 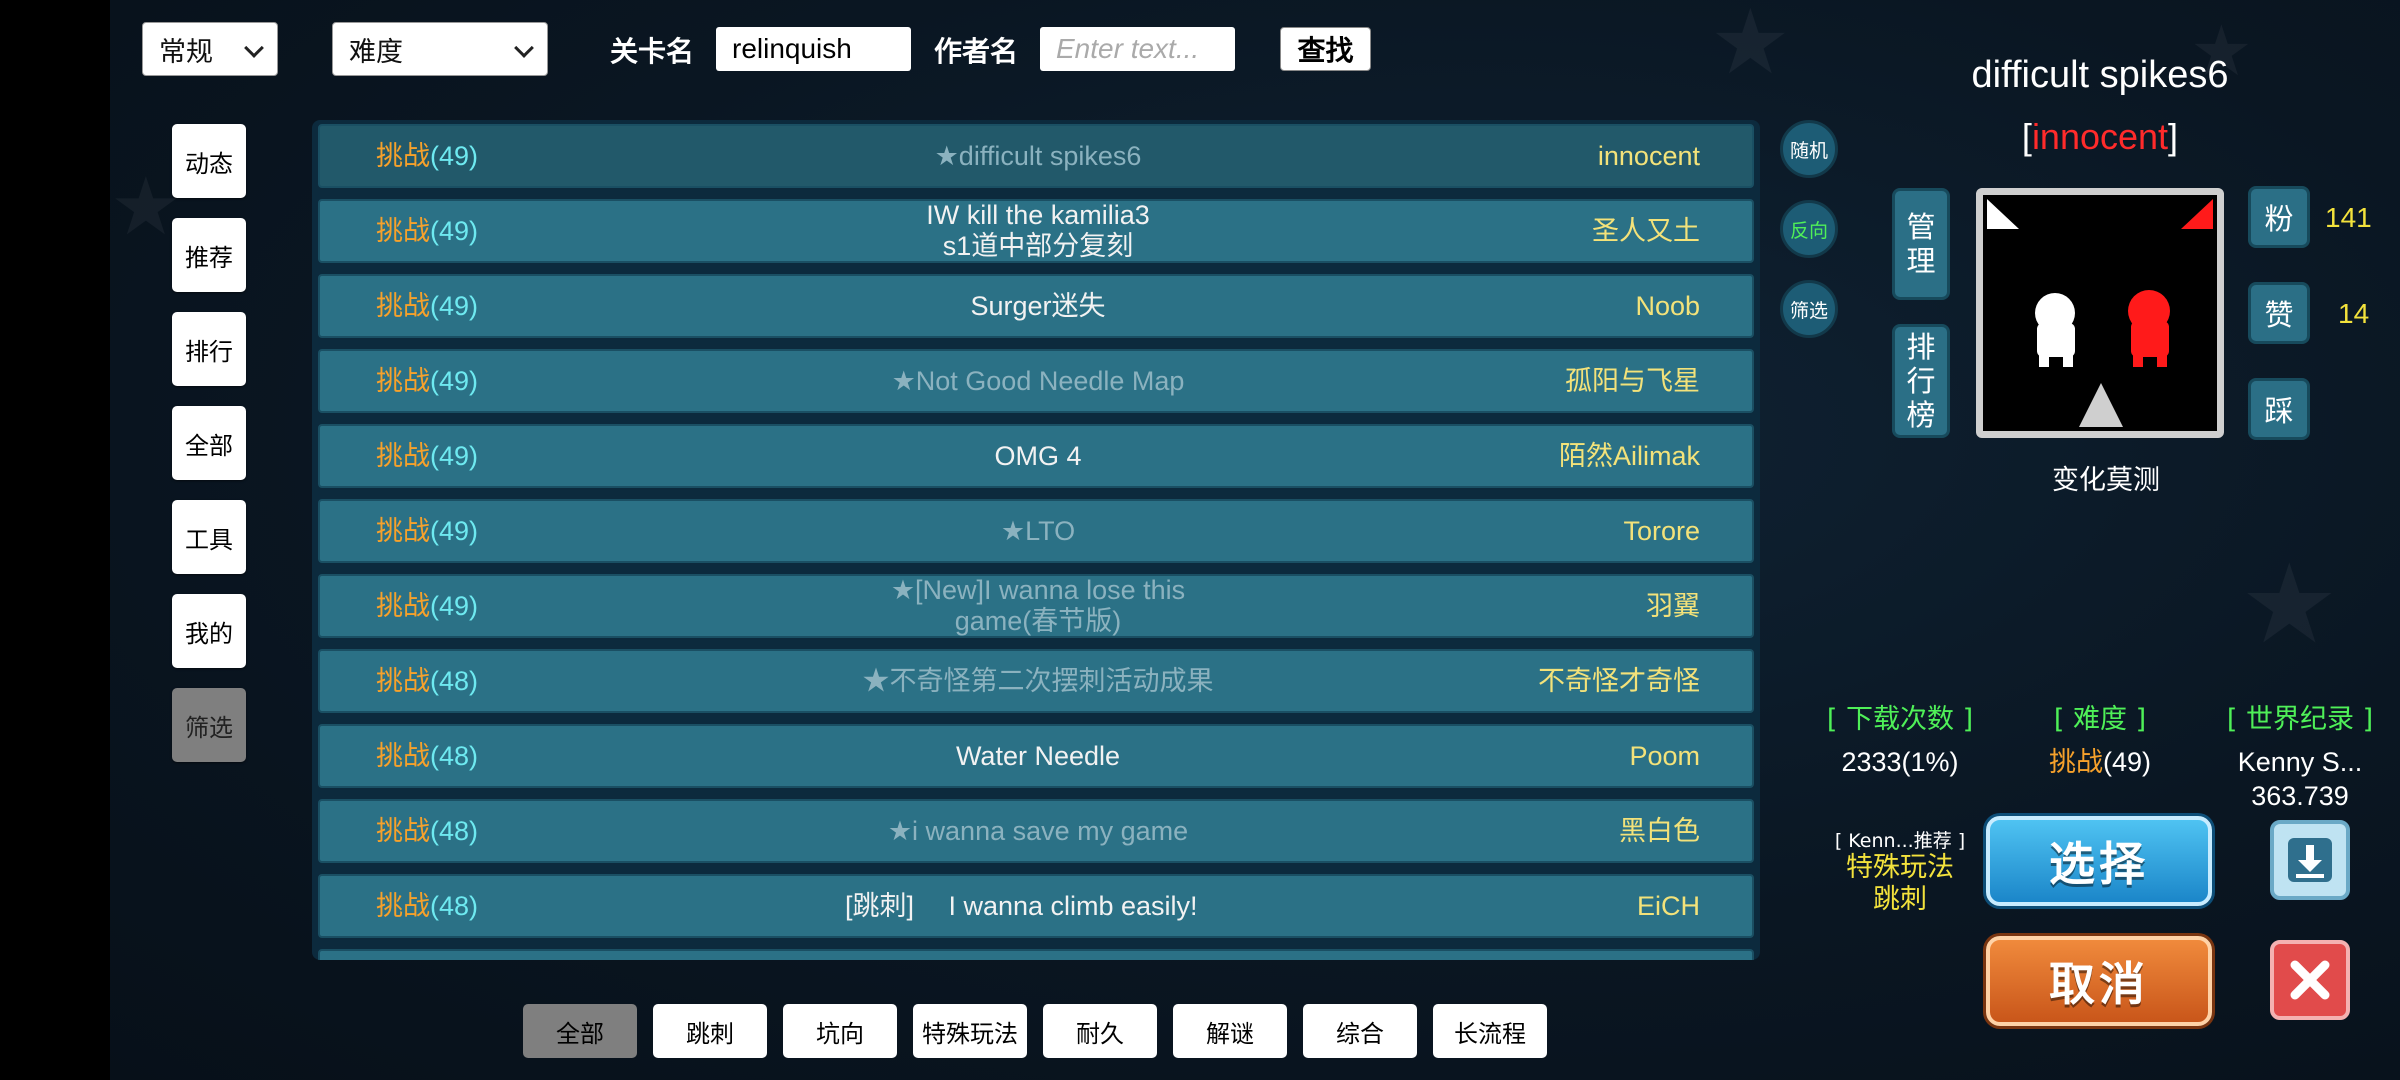 I want to click on level-title: [跳刺] I wanna climb easily!, so click(x=1038, y=906).